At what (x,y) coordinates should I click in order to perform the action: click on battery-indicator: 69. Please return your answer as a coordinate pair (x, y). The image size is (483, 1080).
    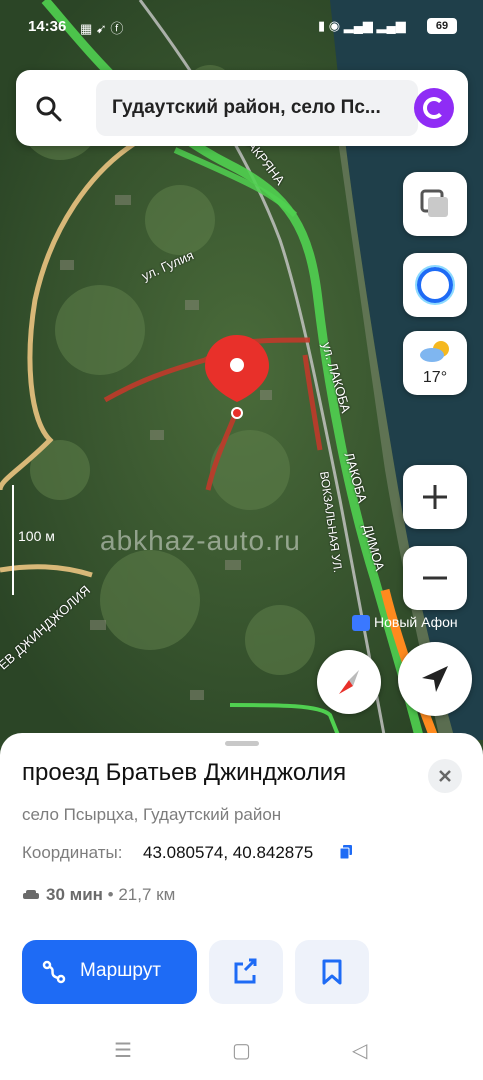
    Looking at the image, I should click on (442, 26).